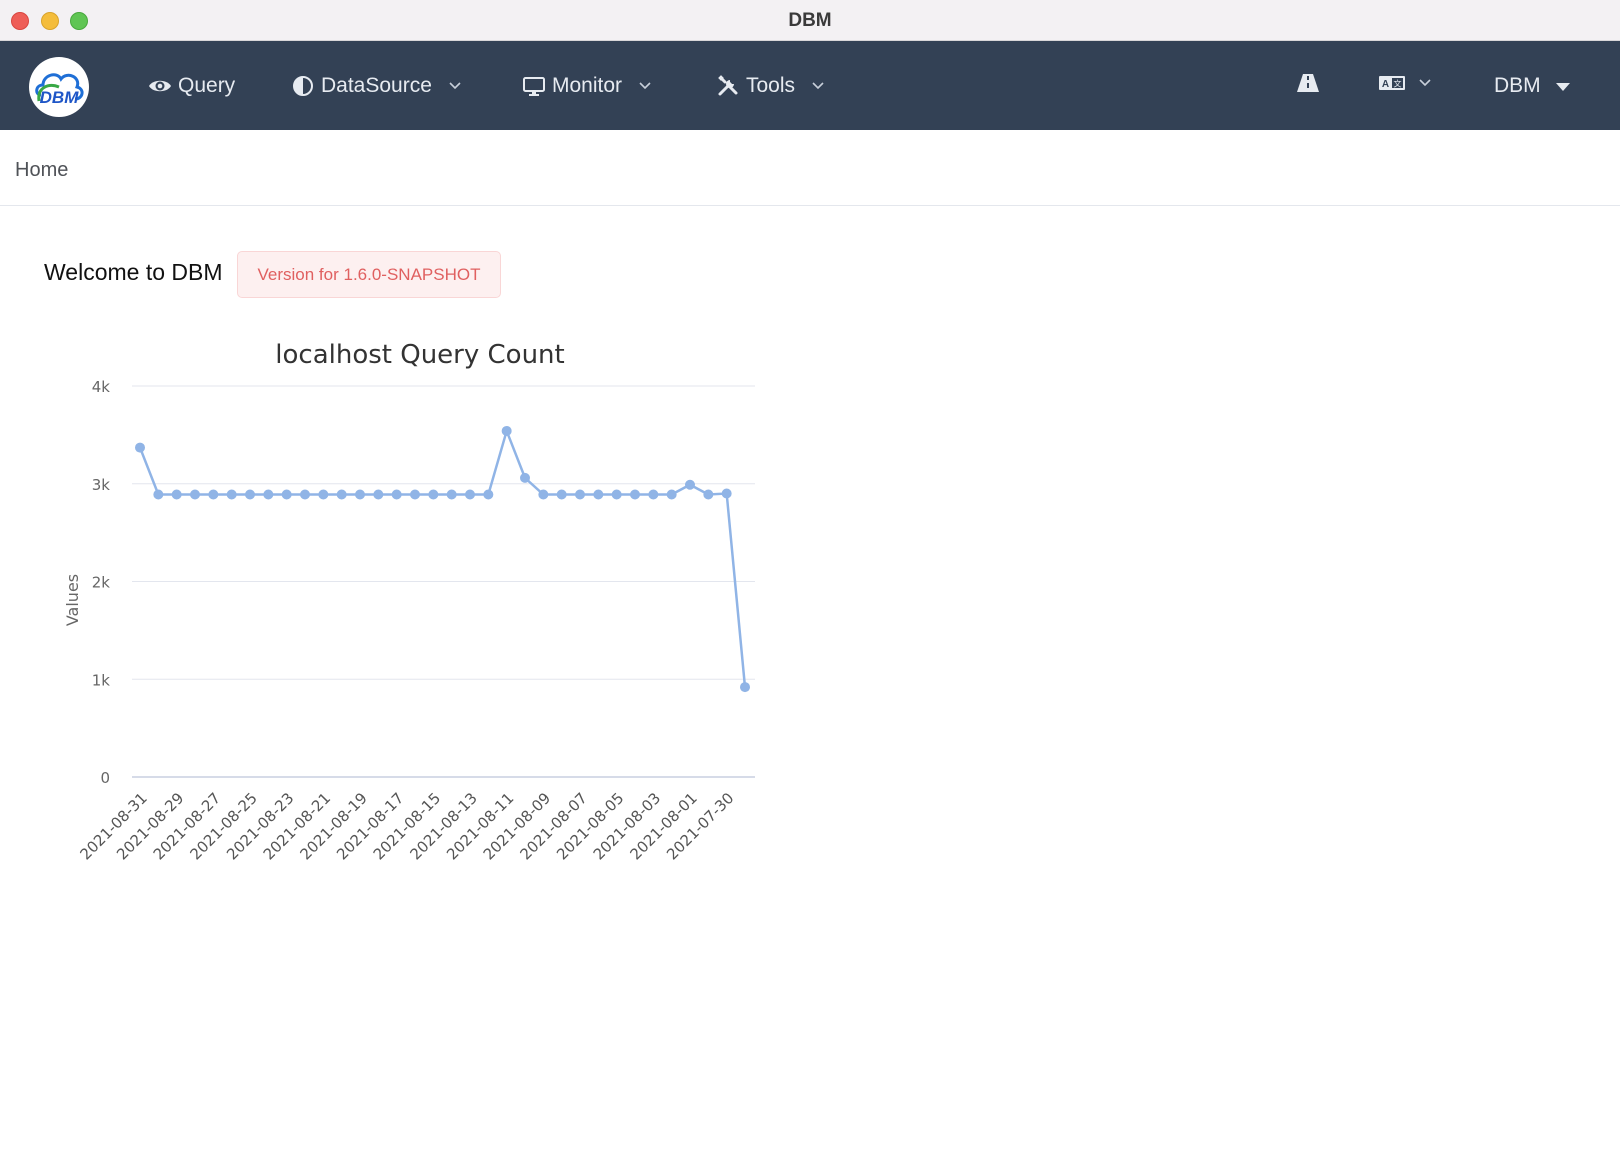 This screenshot has width=1620, height=1168. I want to click on nav-datasource: DataSource, so click(376, 85).